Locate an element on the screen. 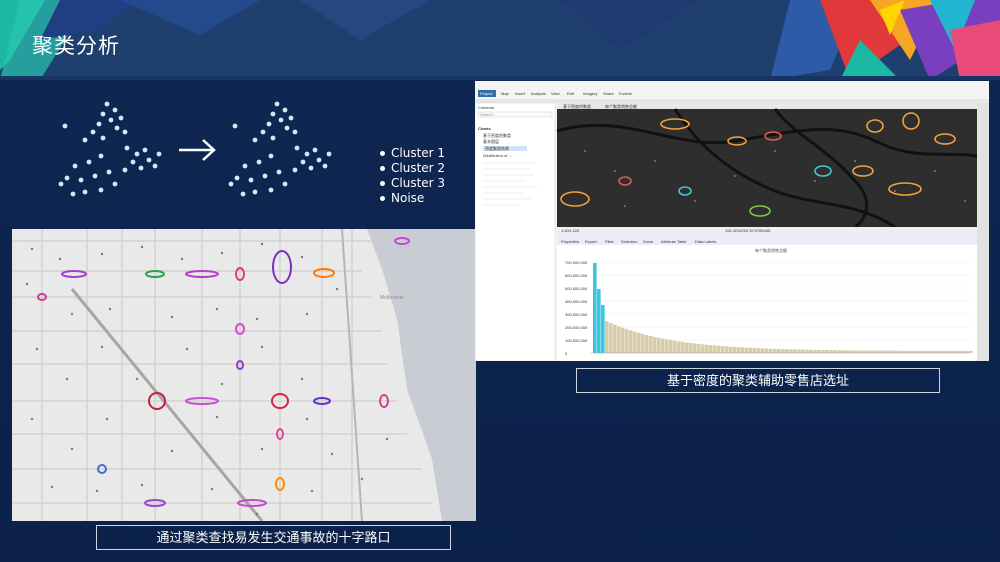 This screenshot has height=562, width=1000. legend-cluster-2: Cluster 2 is located at coordinates (412, 168).